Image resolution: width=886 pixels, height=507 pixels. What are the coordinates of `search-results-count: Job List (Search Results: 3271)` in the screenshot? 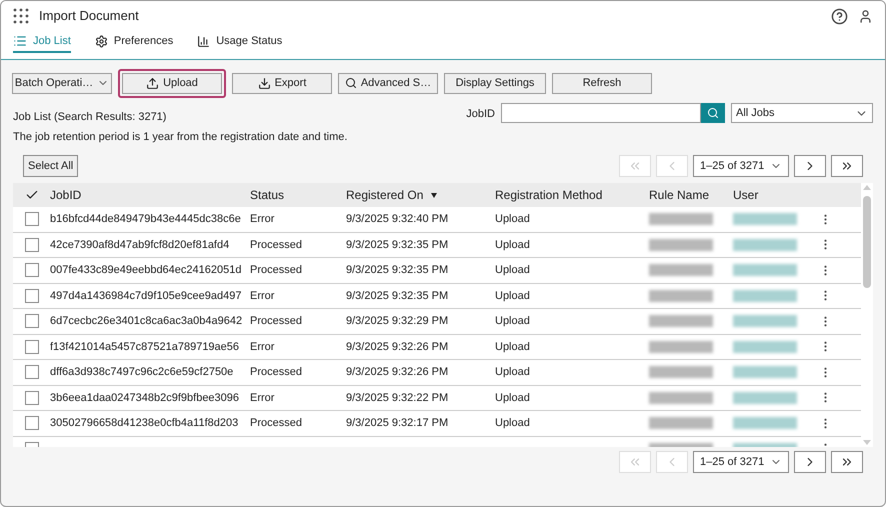 It's located at (90, 117).